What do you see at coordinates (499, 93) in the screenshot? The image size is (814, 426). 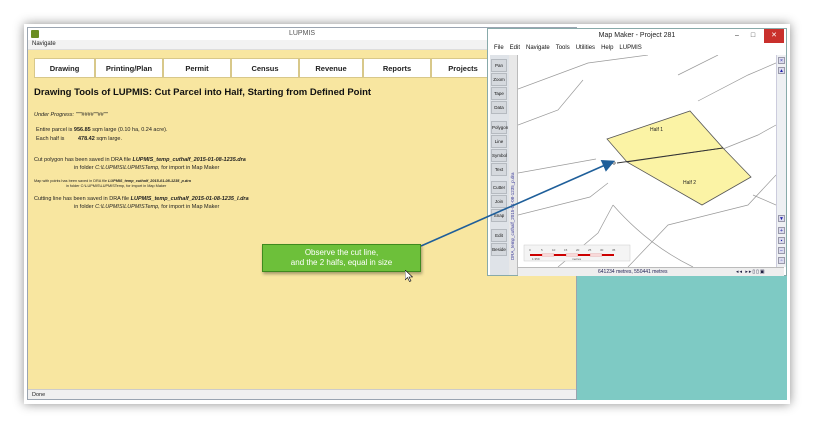 I see `tool-tape: Tape` at bounding box center [499, 93].